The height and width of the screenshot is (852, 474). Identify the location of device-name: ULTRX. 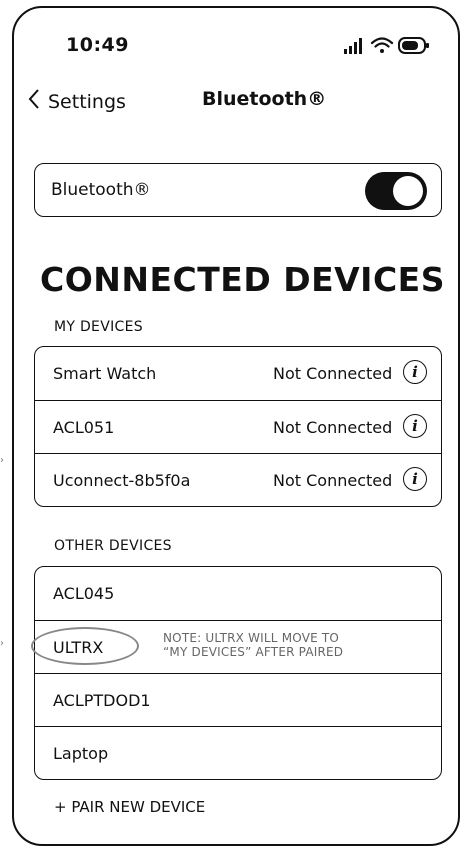
(78, 647).